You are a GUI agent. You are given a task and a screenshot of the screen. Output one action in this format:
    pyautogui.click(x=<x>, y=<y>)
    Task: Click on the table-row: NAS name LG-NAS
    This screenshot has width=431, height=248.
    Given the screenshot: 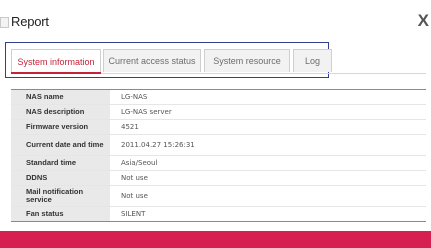 What is the action you would take?
    pyautogui.click(x=218, y=97)
    